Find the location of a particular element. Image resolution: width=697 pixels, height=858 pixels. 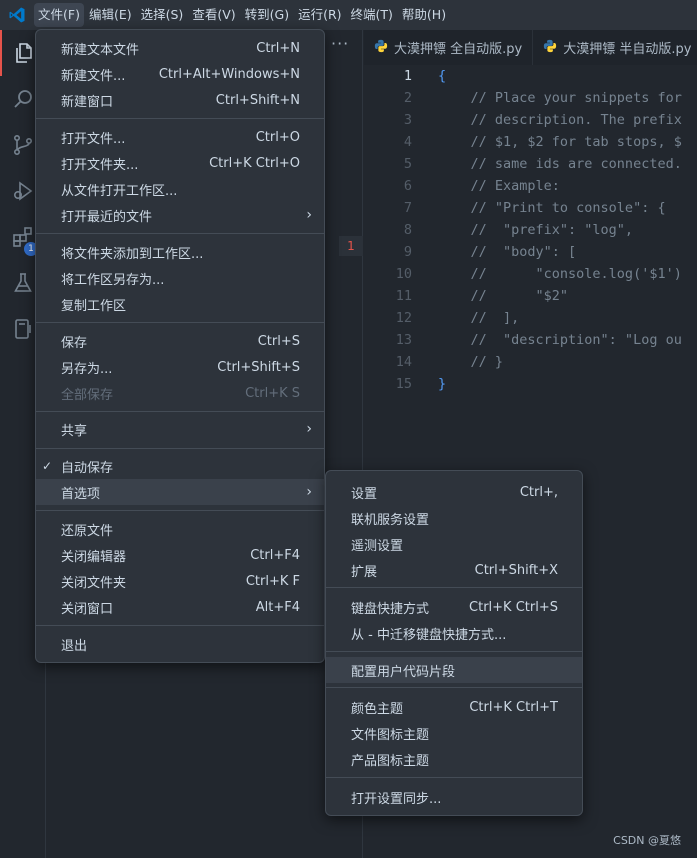

menu-item-save-all: 全部保存 Ctrl+K S is located at coordinates (180, 393).